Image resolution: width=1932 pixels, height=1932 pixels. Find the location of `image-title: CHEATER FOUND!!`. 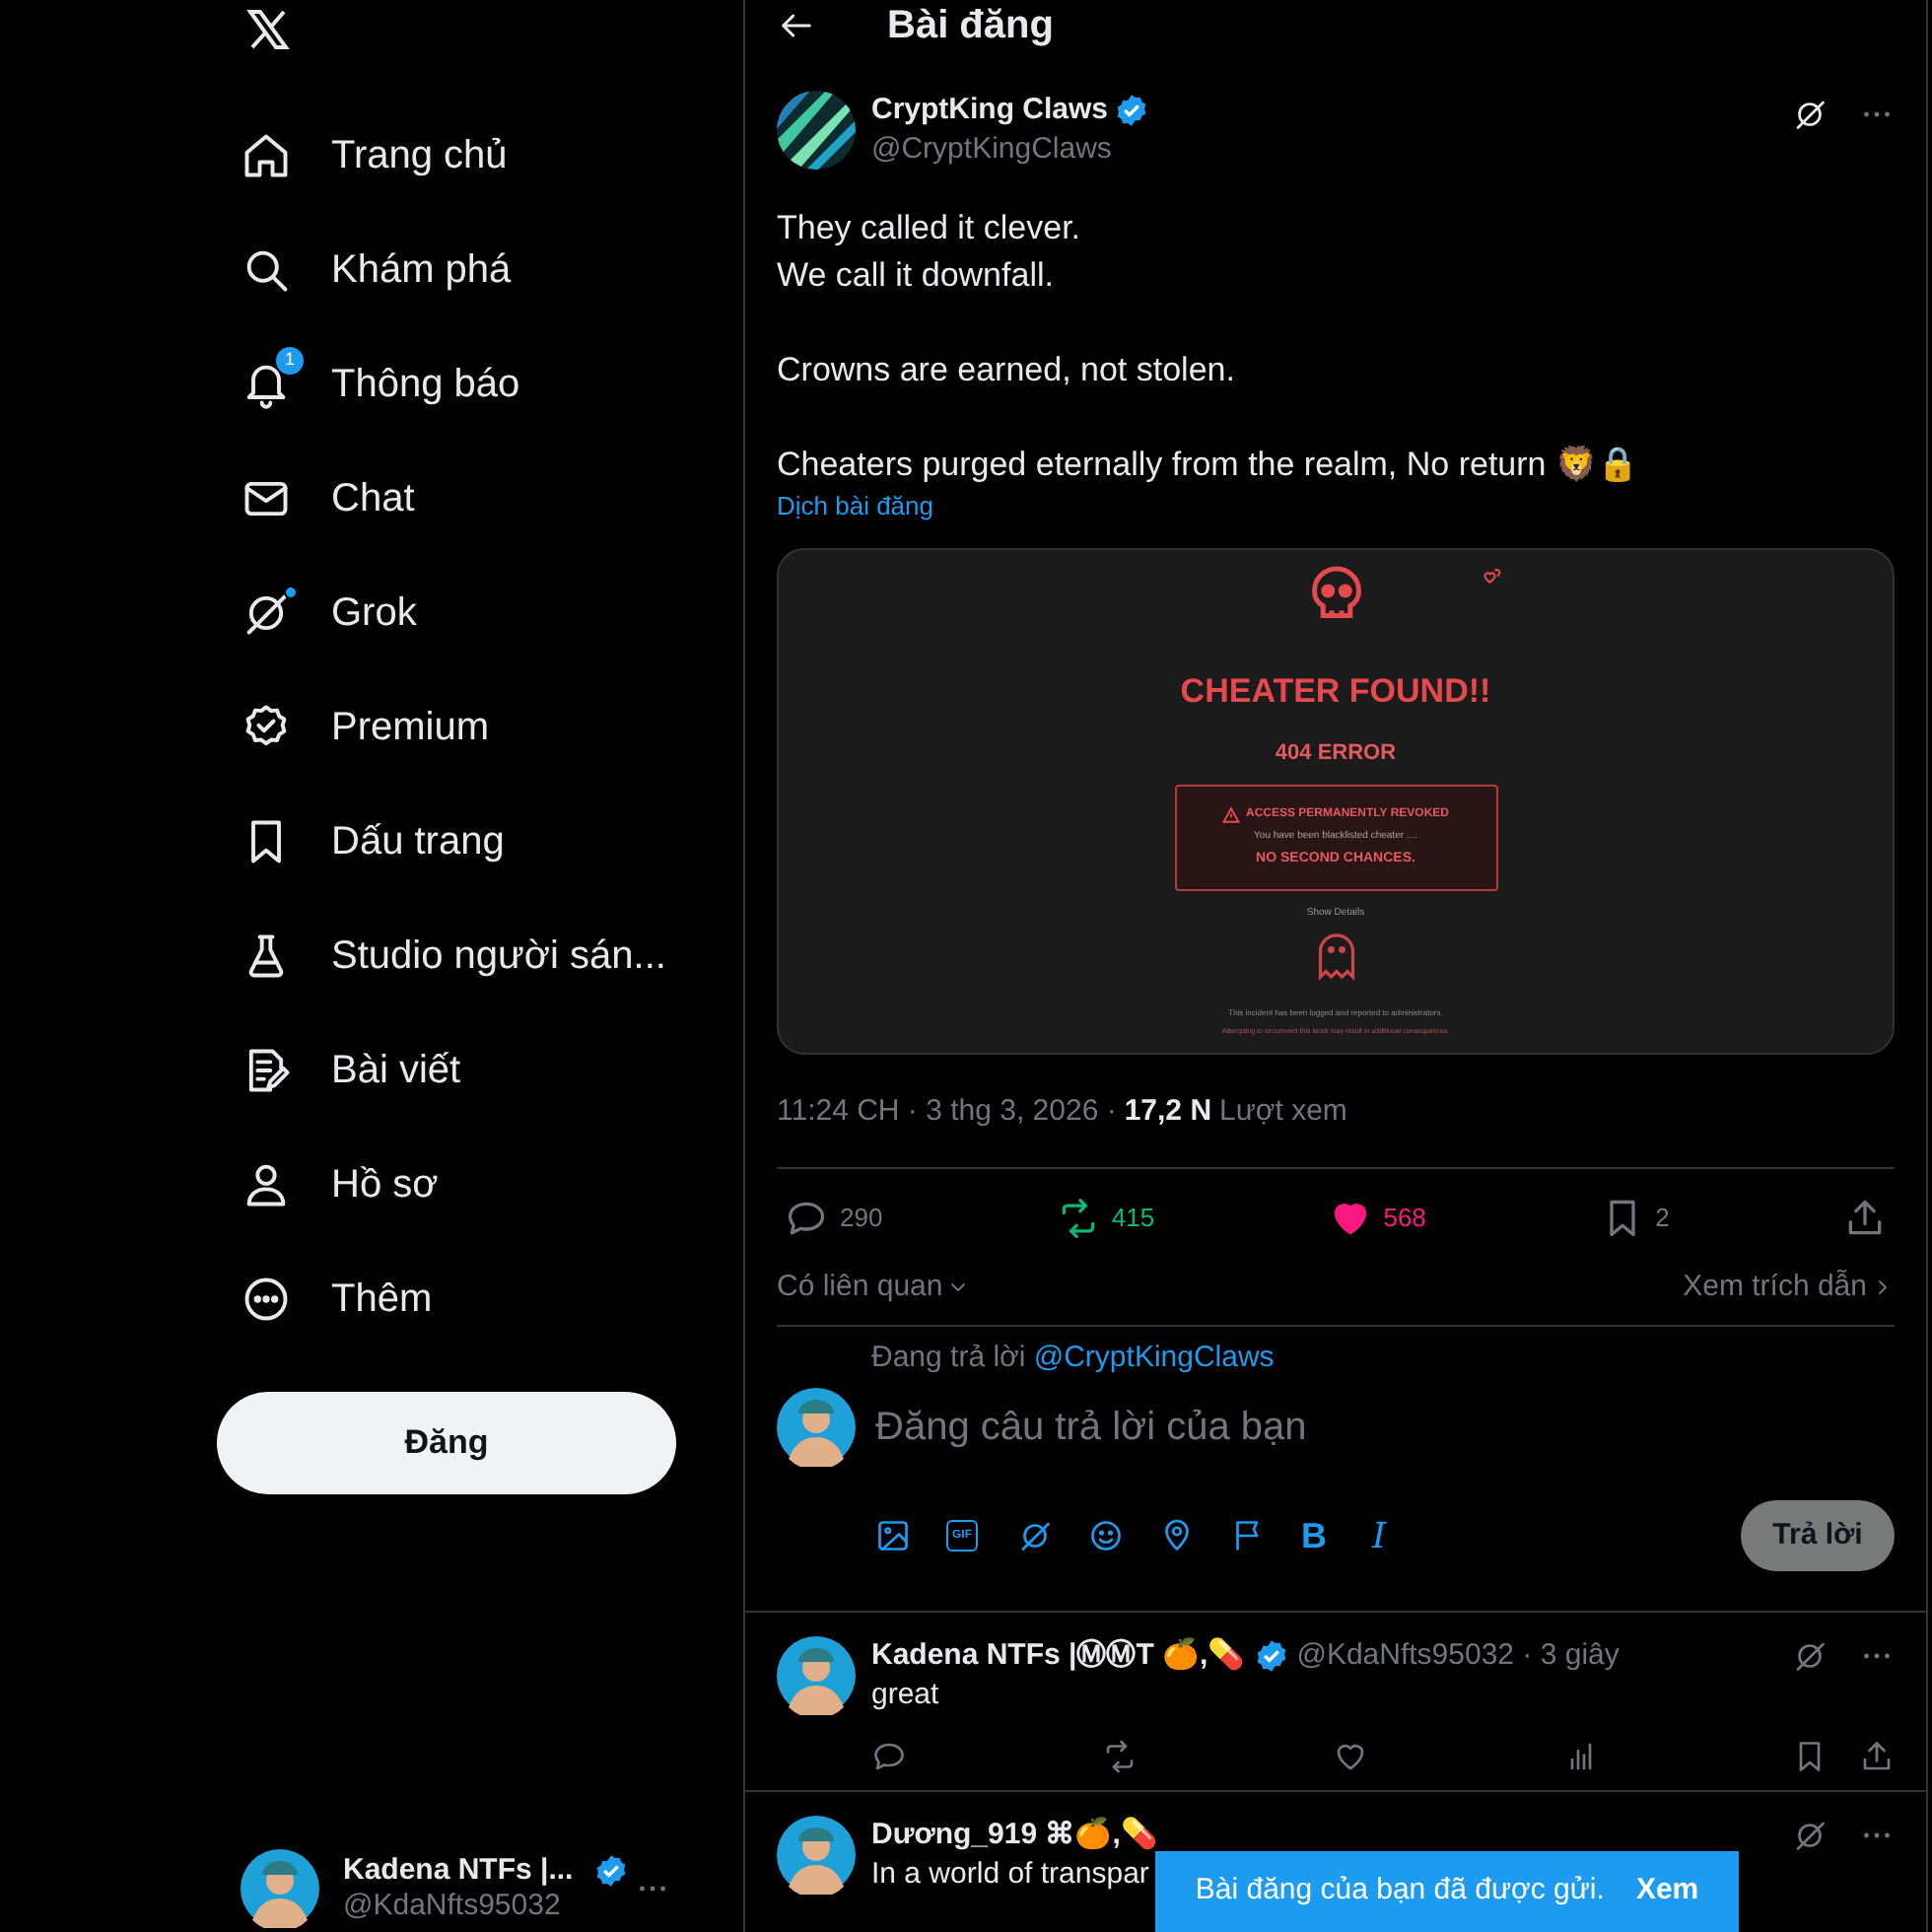

image-title: CHEATER FOUND!! is located at coordinates (1336, 692).